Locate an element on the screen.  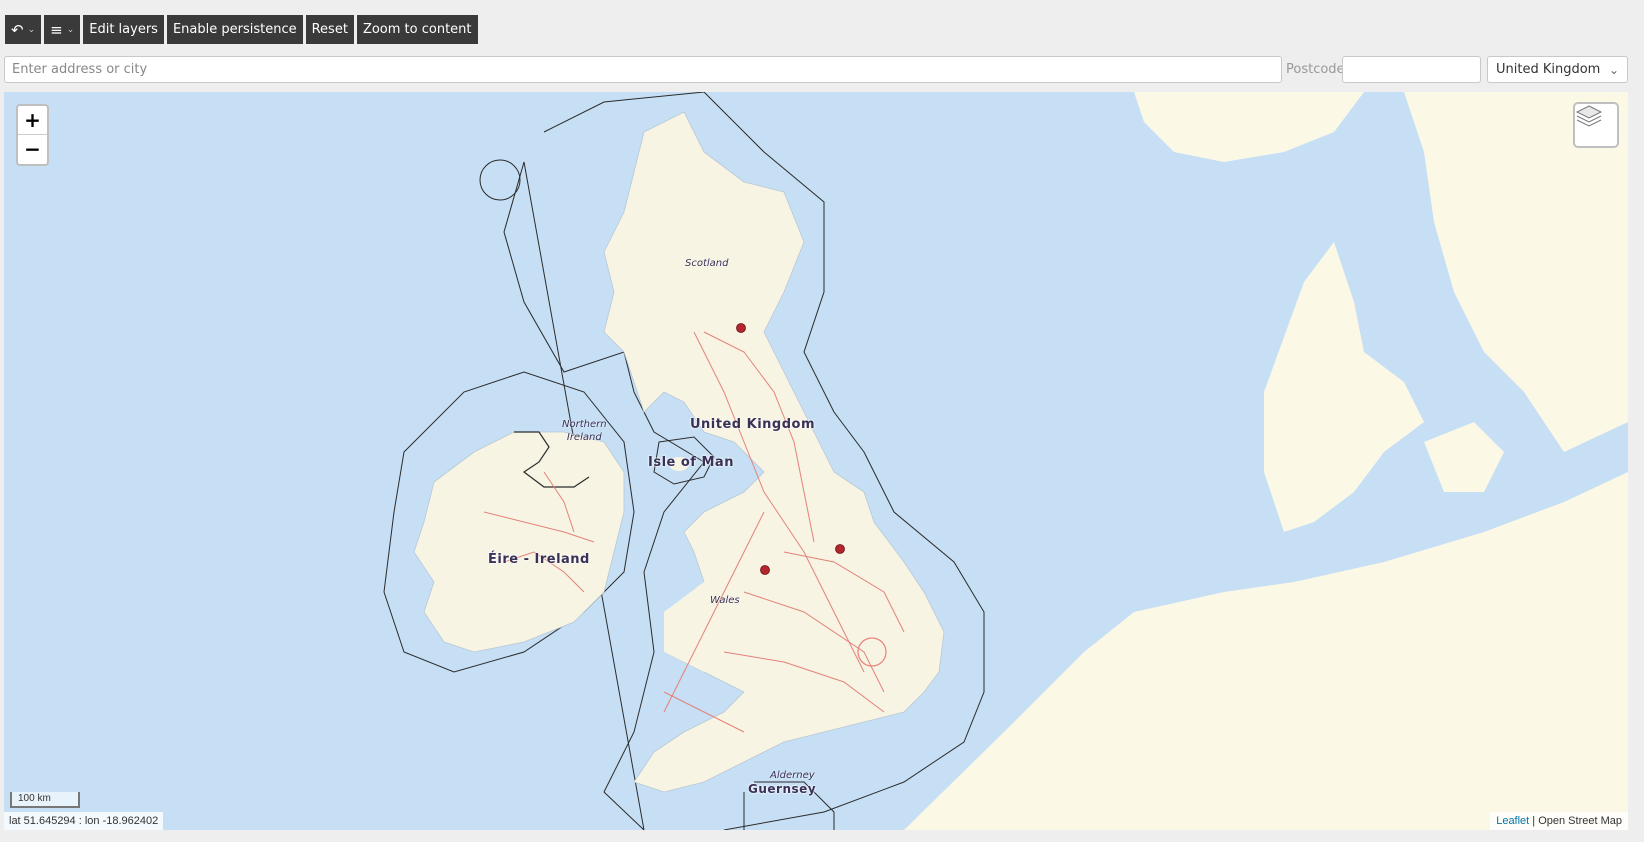
label-isle-of-man: Isle of Man is located at coordinates (691, 462).